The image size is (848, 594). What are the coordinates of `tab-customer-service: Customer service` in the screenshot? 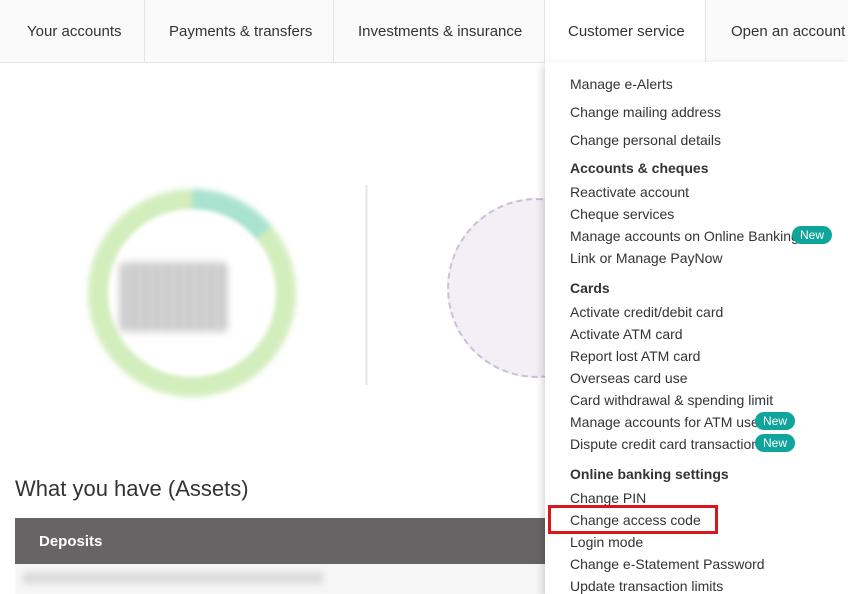 It's located at (625, 31).